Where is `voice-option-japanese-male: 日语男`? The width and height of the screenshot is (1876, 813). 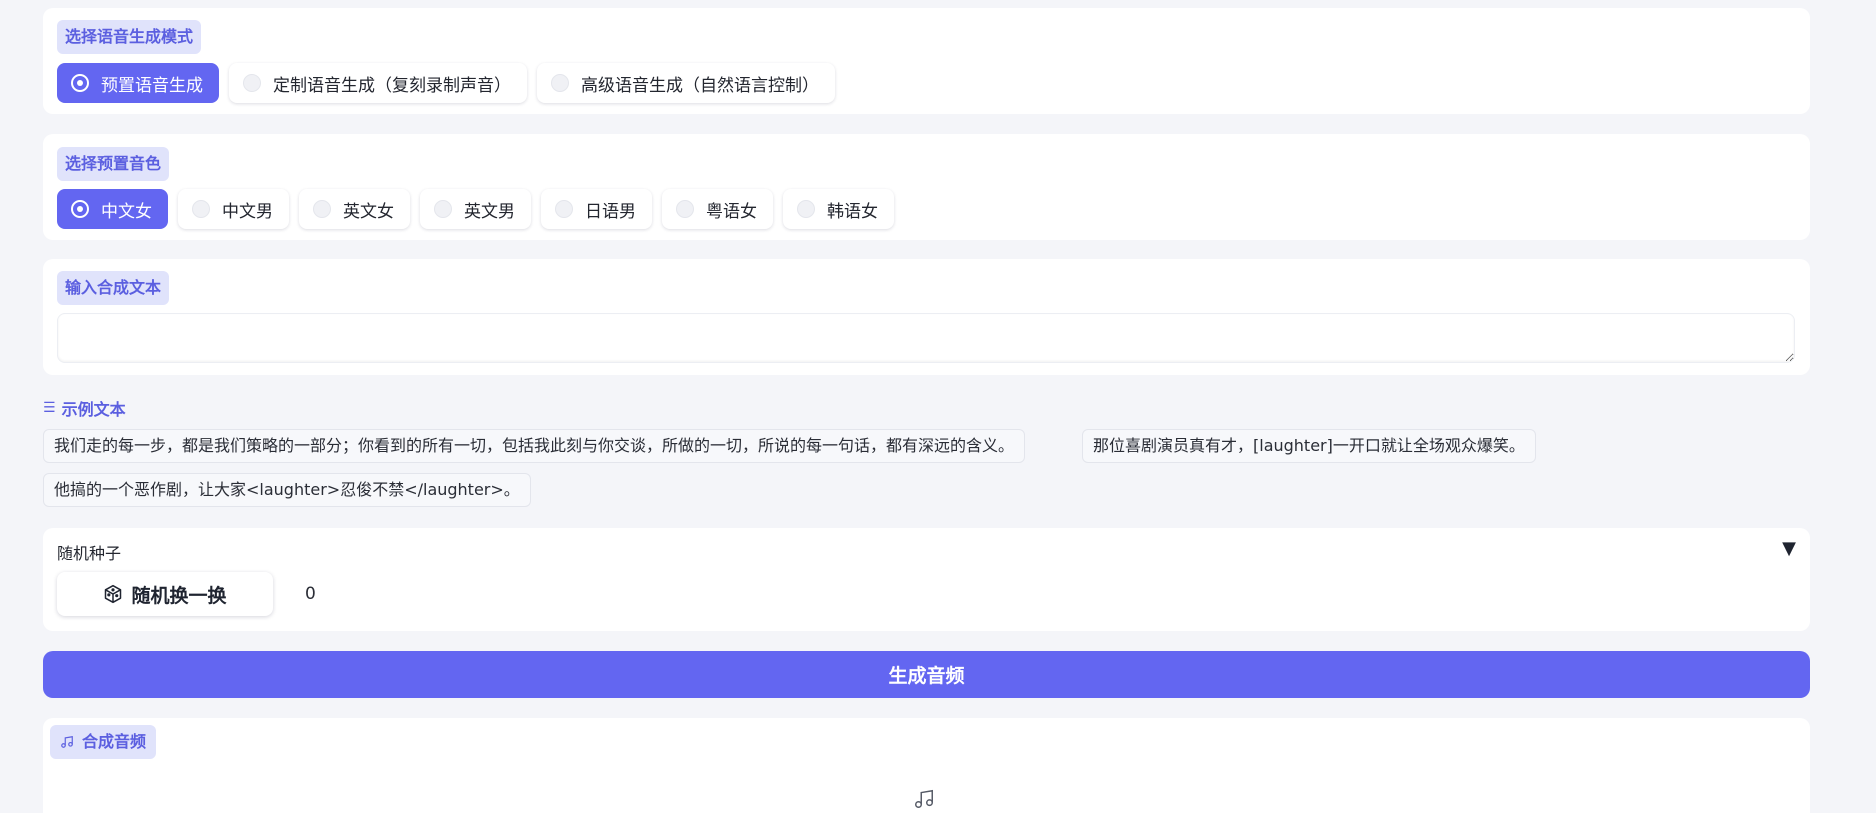 voice-option-japanese-male: 日语男 is located at coordinates (596, 209).